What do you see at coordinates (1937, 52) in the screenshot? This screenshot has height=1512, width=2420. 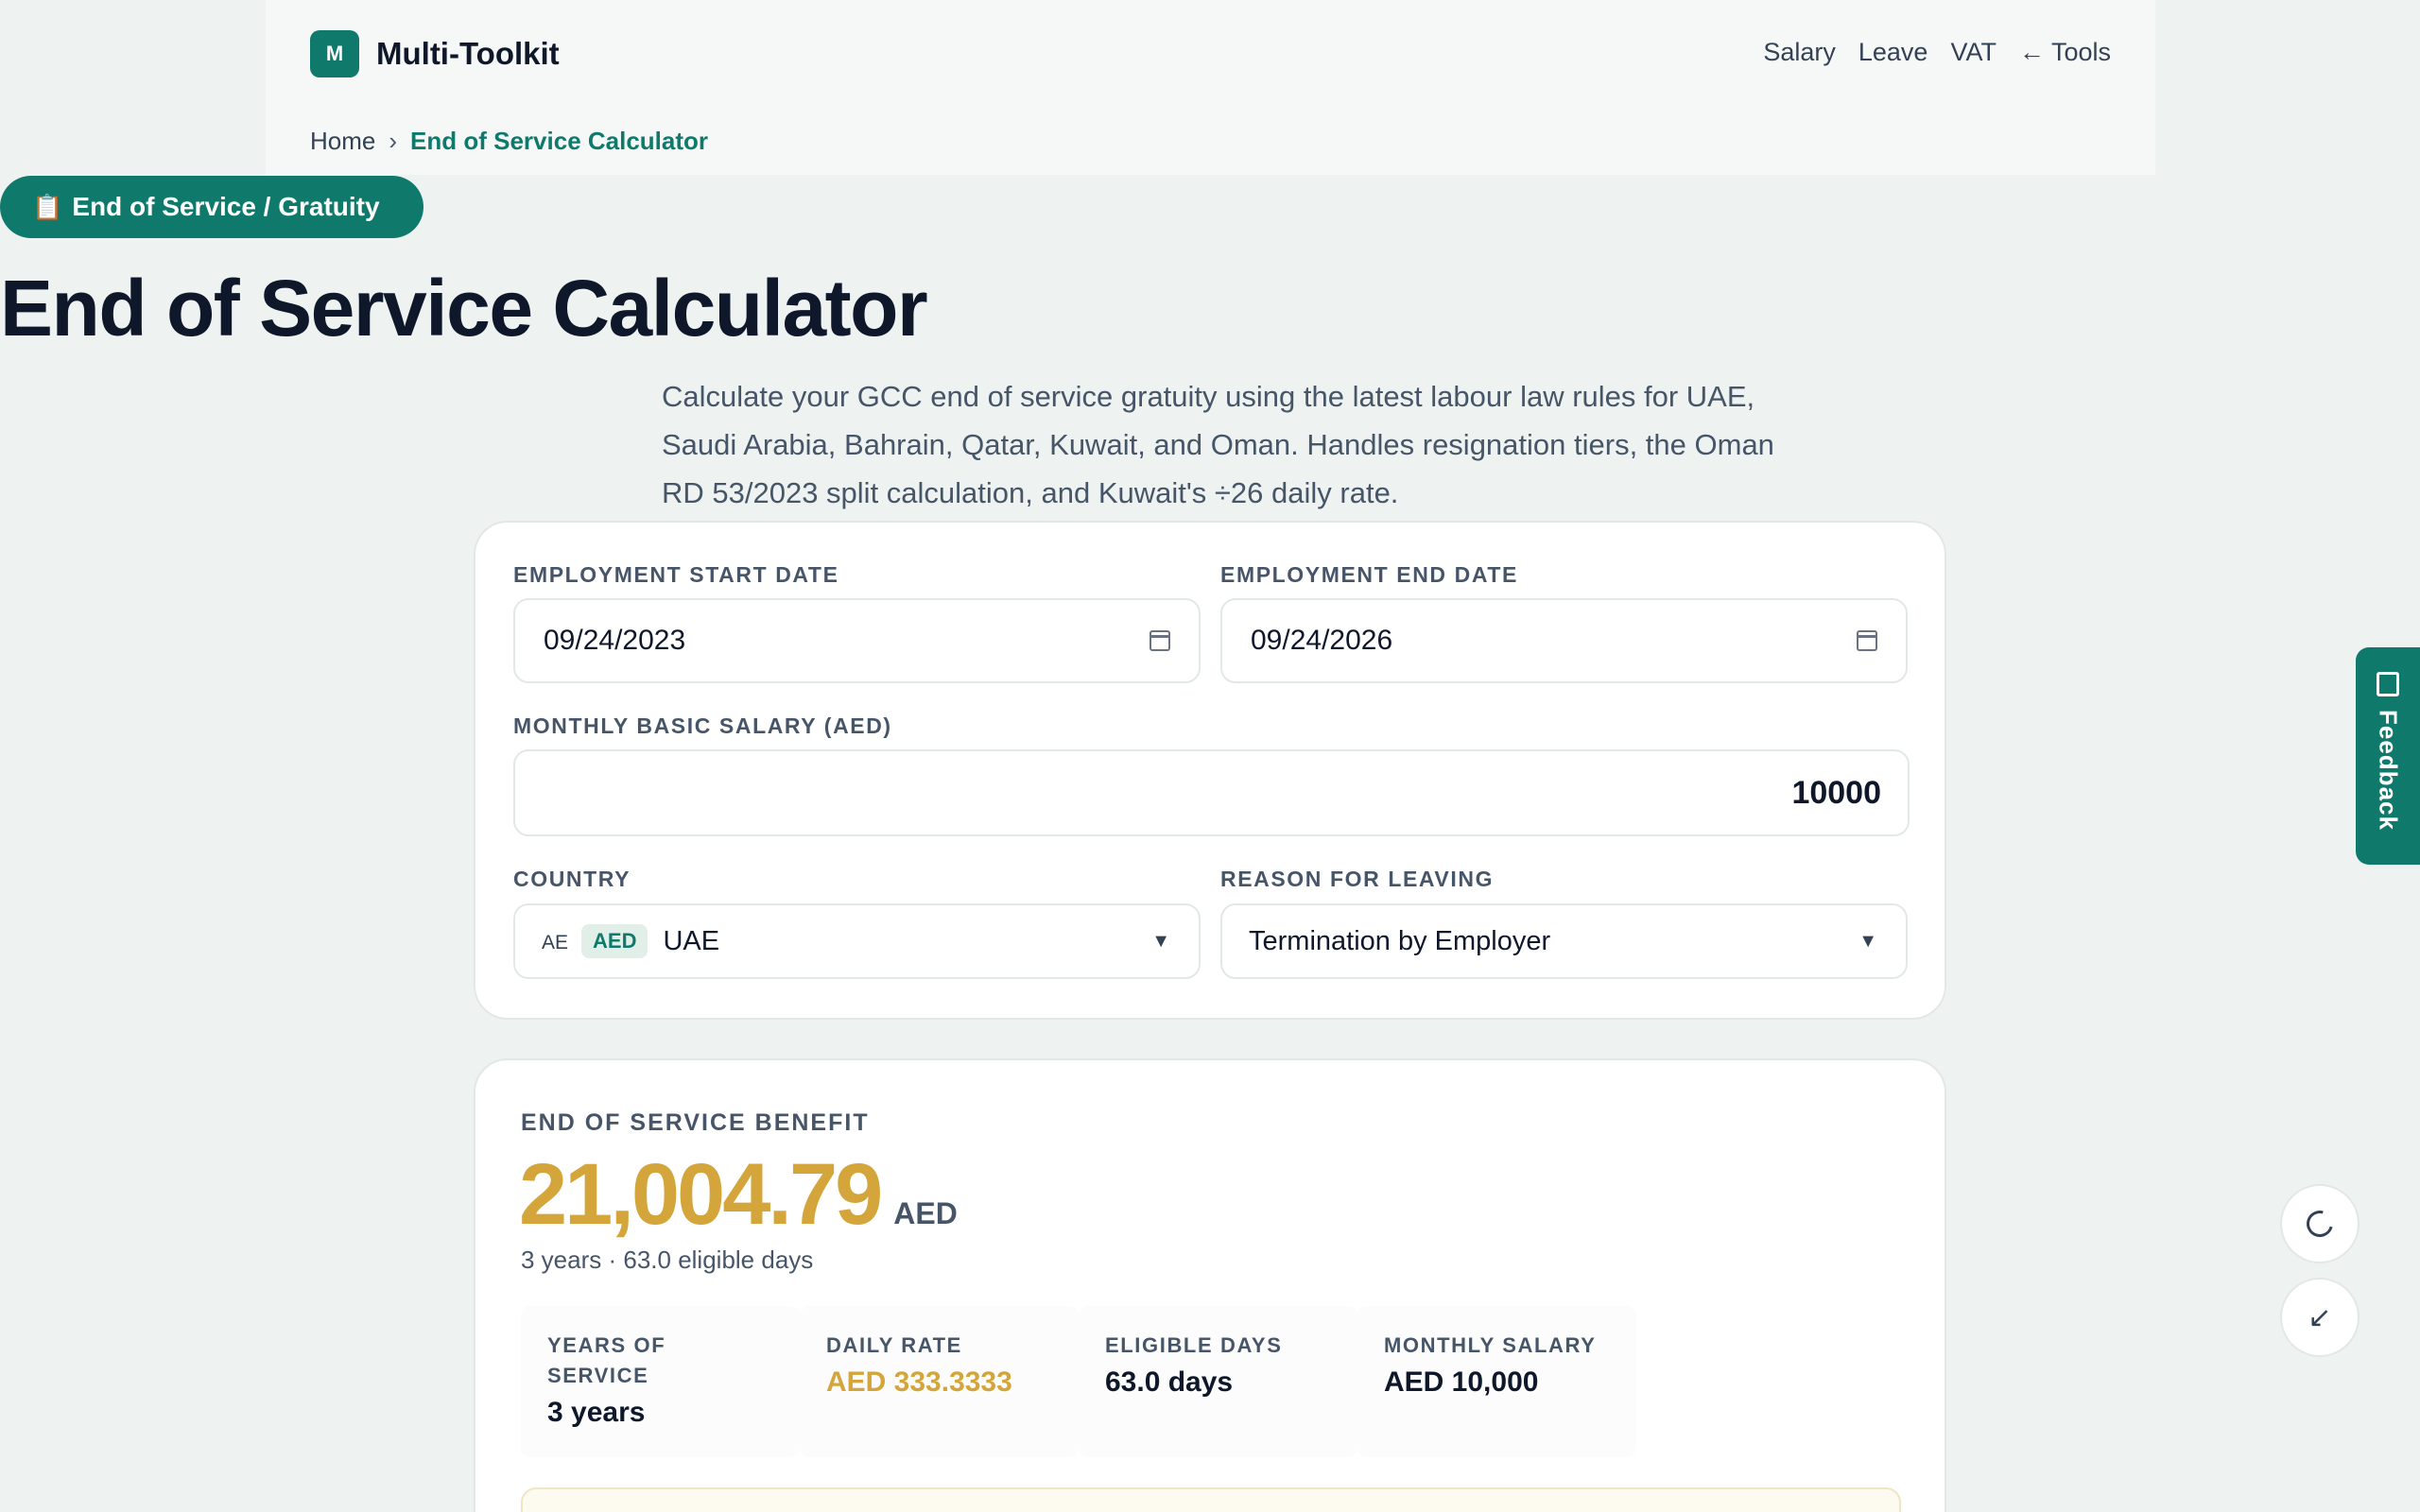 I see `top-nav: Salary Leave VAT ← Tools` at bounding box center [1937, 52].